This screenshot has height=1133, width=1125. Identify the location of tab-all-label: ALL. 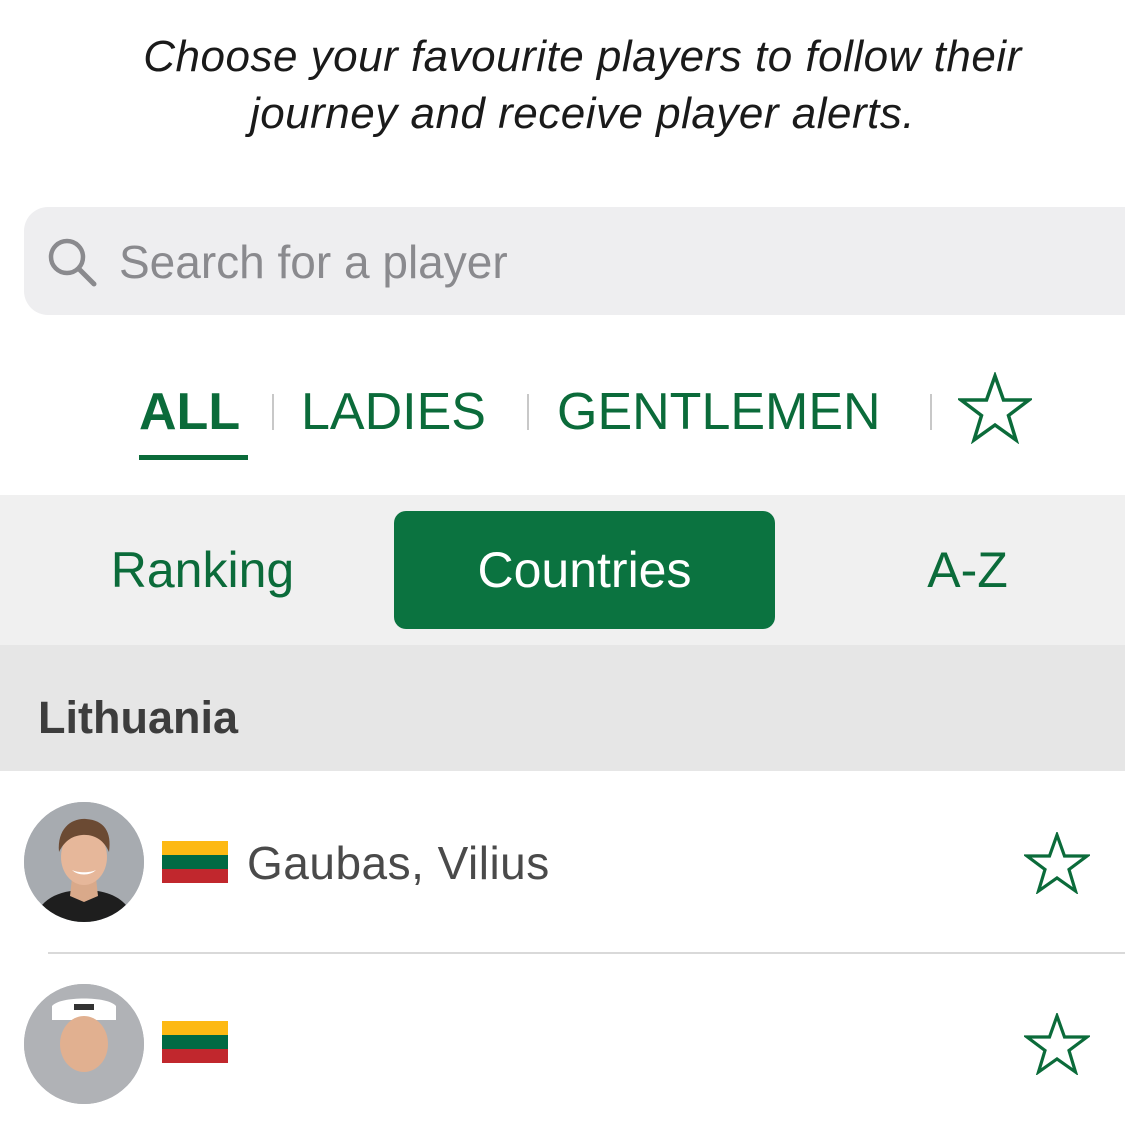
(190, 412).